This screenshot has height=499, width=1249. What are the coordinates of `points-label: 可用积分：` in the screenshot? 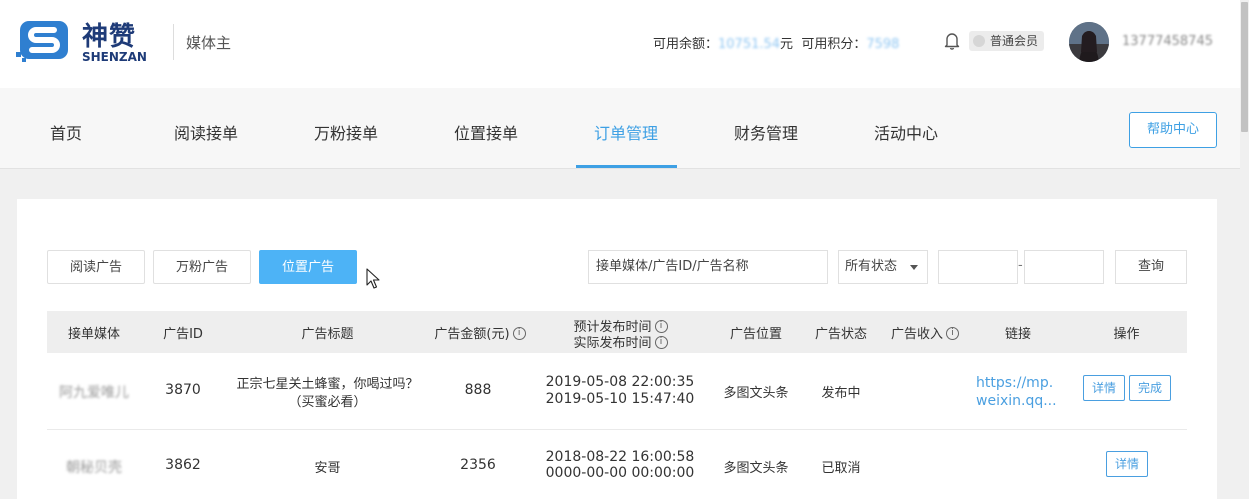 It's located at (834, 44).